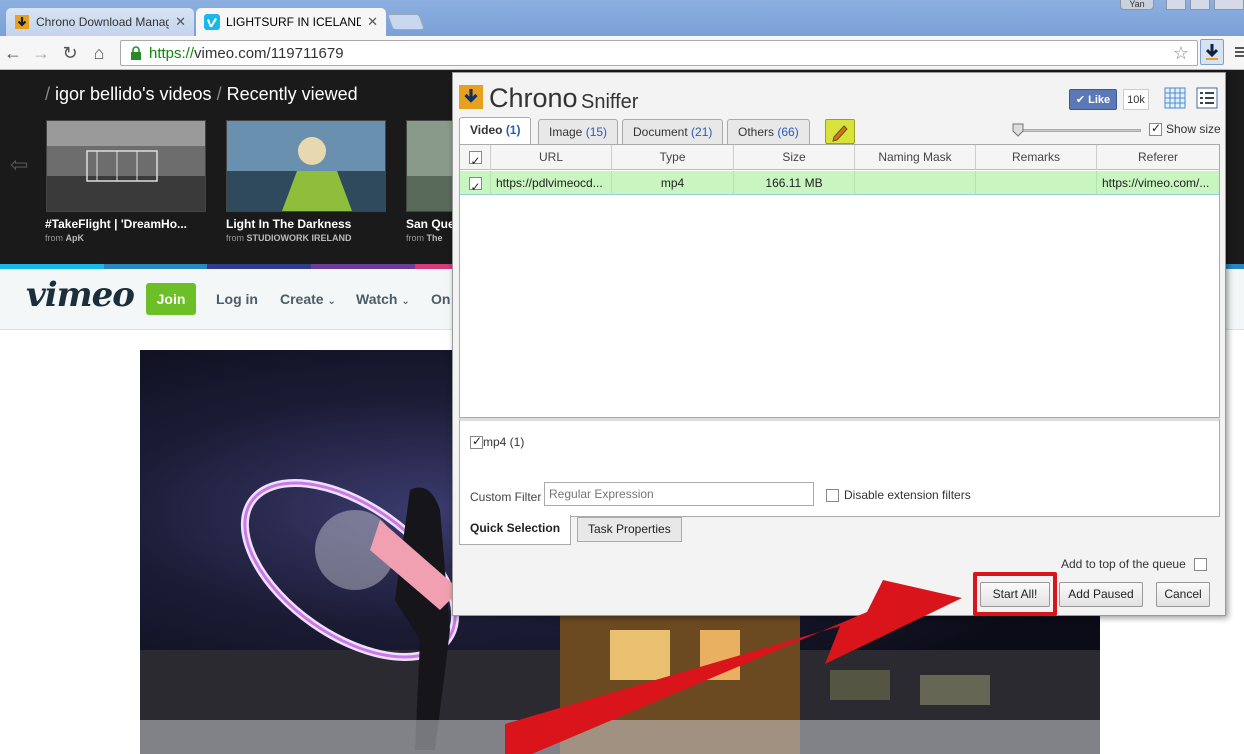  What do you see at coordinates (136, 53) in the screenshot?
I see `lock-icon` at bounding box center [136, 53].